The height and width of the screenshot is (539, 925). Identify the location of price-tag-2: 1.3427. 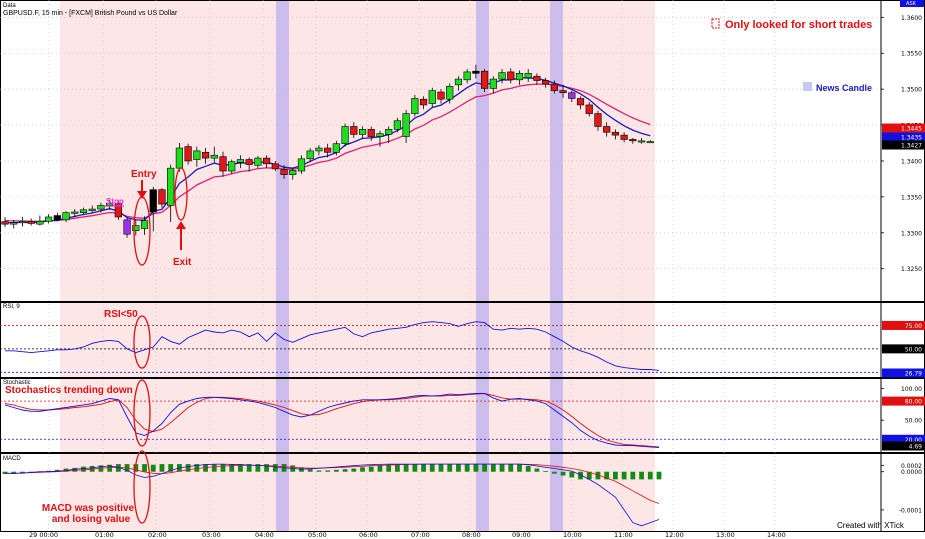
(911, 146).